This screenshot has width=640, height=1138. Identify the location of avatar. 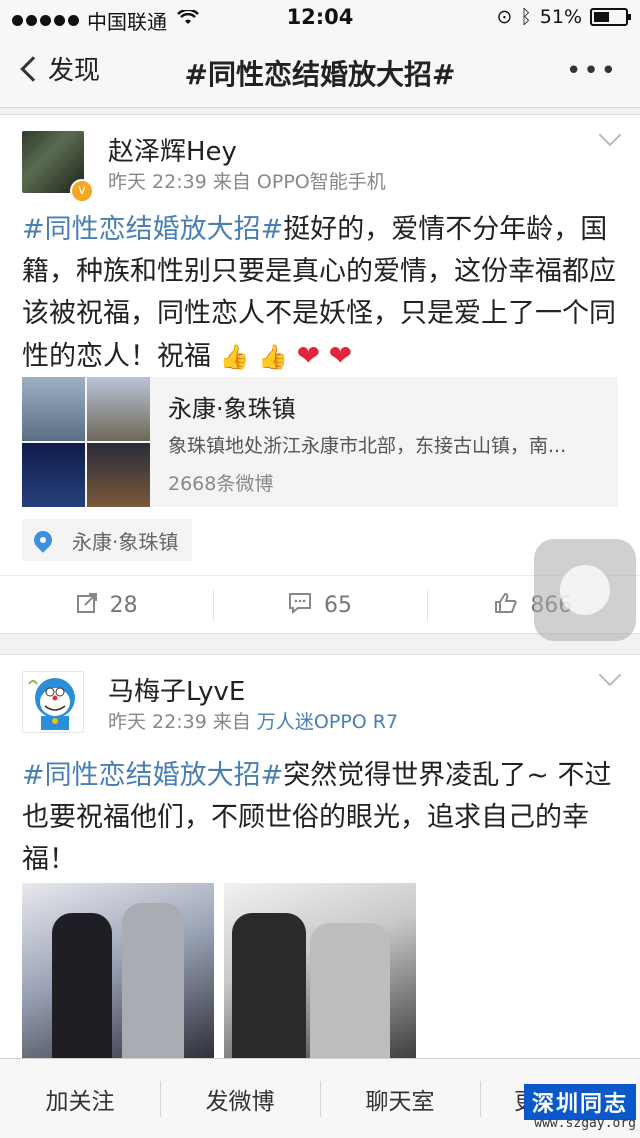
(53, 702).